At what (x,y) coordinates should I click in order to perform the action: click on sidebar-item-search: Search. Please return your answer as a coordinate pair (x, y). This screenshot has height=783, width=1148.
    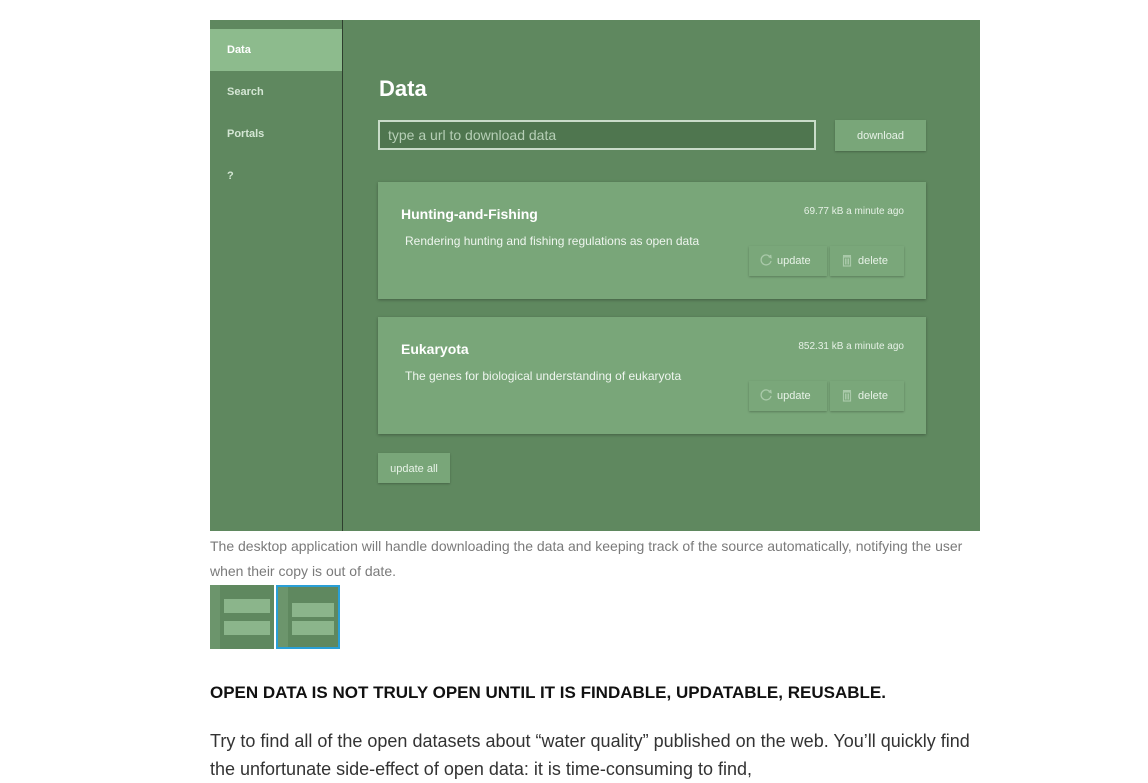
    Looking at the image, I should click on (276, 92).